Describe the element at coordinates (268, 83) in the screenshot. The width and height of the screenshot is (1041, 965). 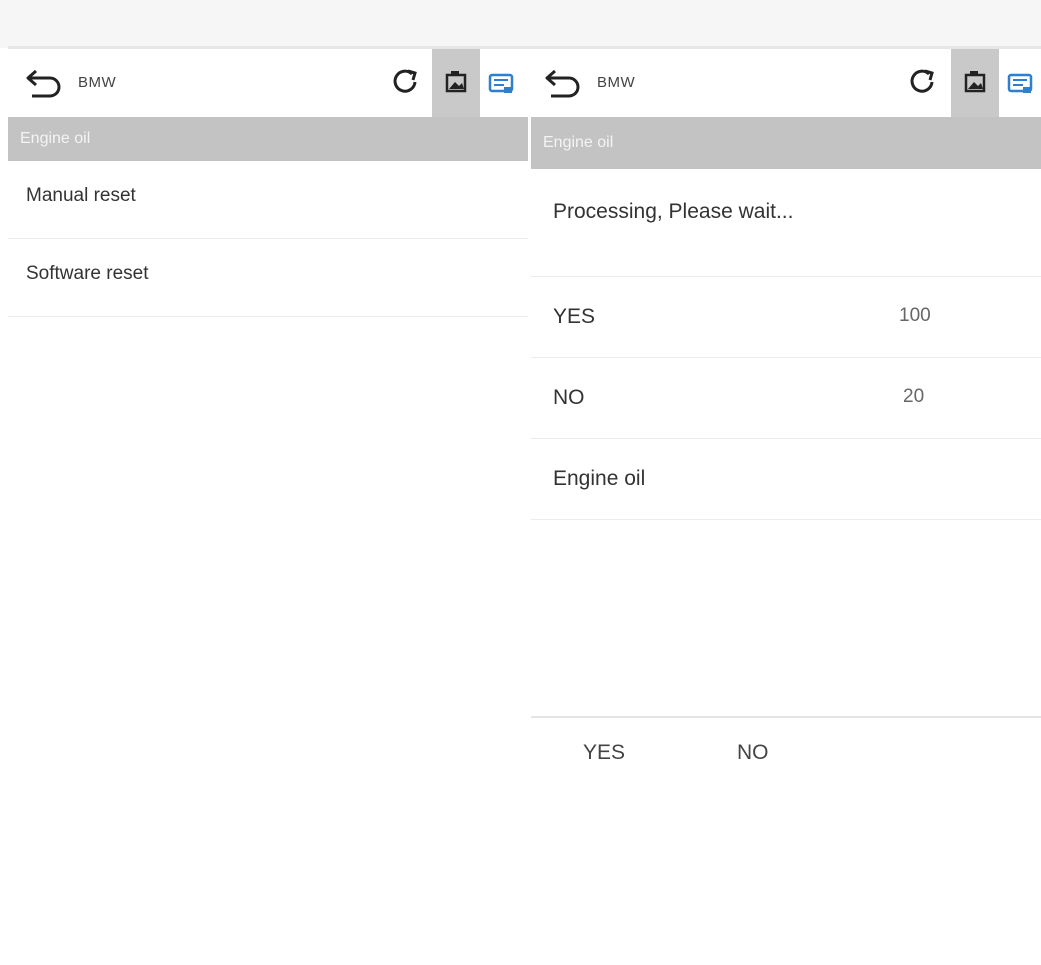
I see `left-toolbar: BMW` at that location.